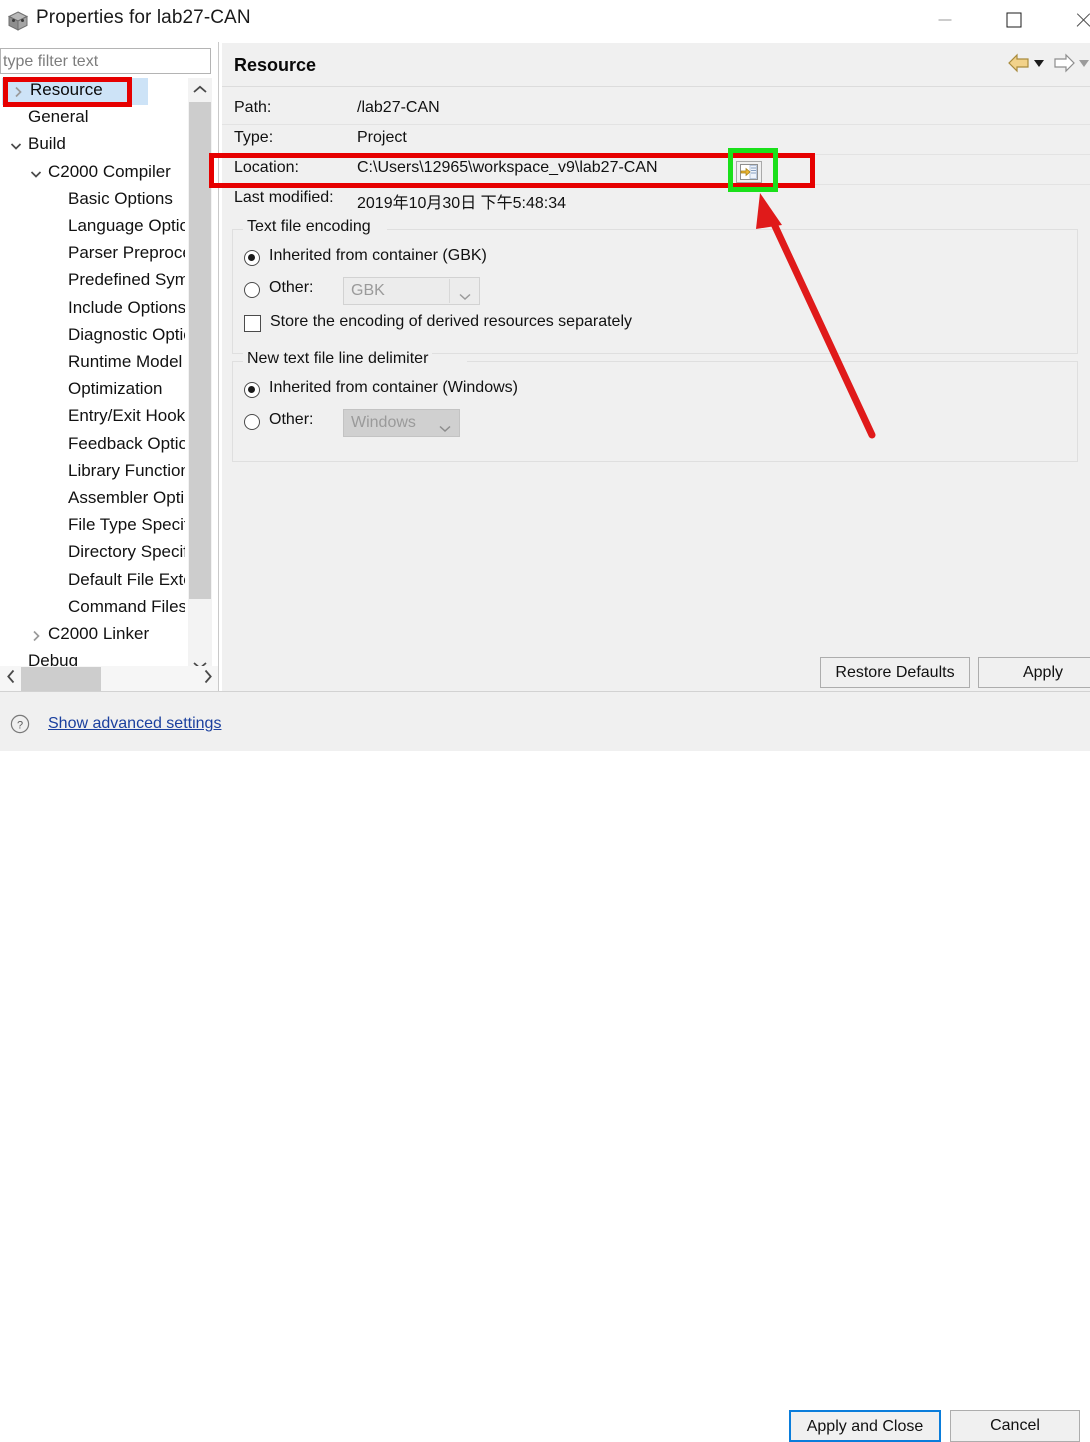  I want to click on cancel-button: Cancel, so click(1015, 1426).